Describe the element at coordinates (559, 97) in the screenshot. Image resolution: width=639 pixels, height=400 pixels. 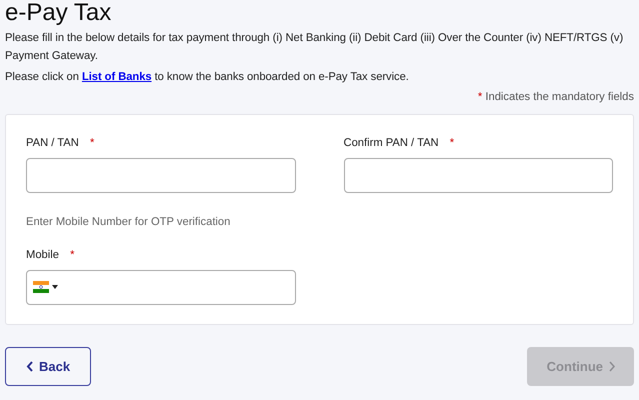
I see `mandatory-note: Indicates the mandatory fields` at that location.